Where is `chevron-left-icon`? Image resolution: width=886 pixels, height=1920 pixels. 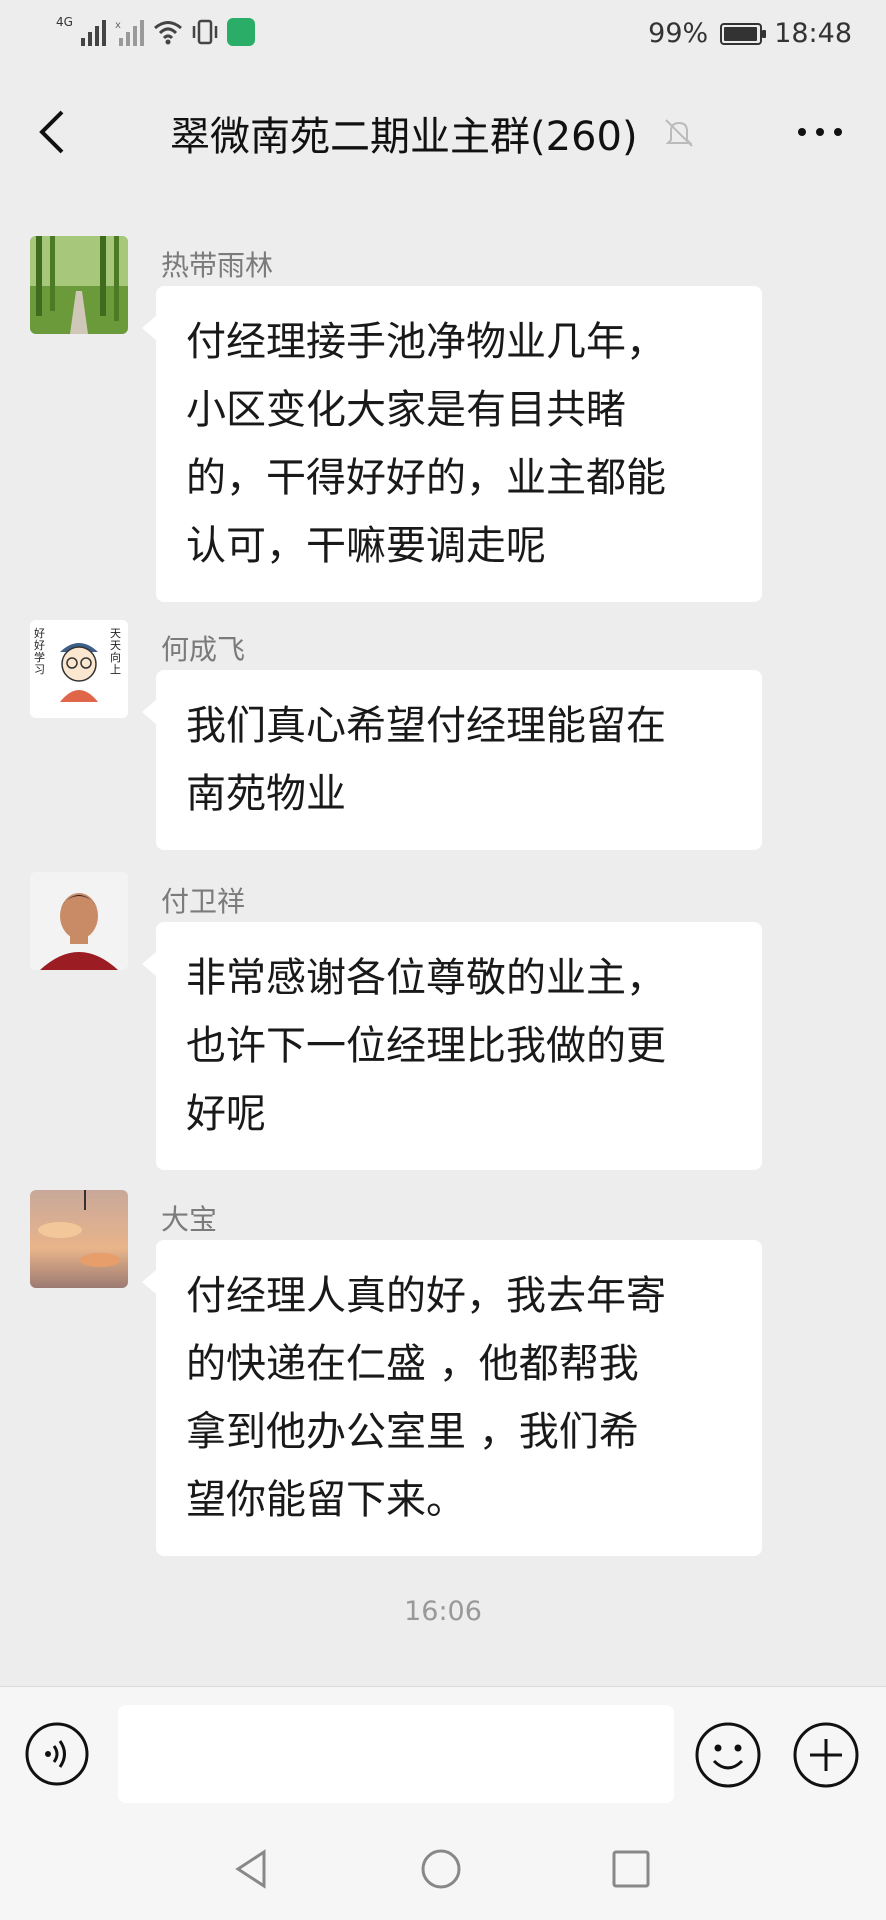 chevron-left-icon is located at coordinates (55, 132).